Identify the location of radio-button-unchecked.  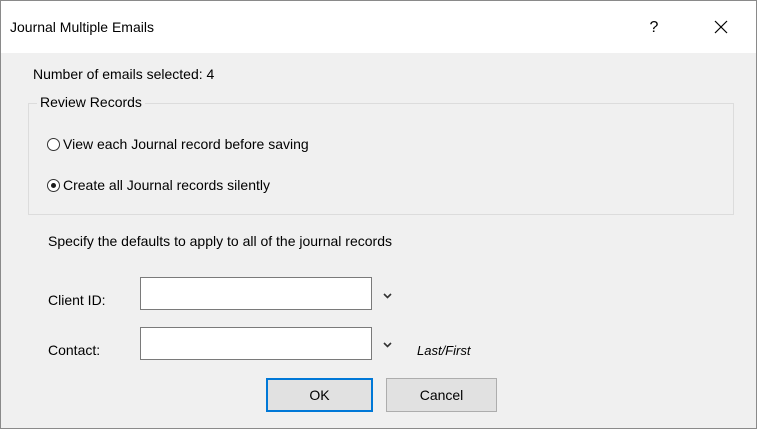
(53, 144).